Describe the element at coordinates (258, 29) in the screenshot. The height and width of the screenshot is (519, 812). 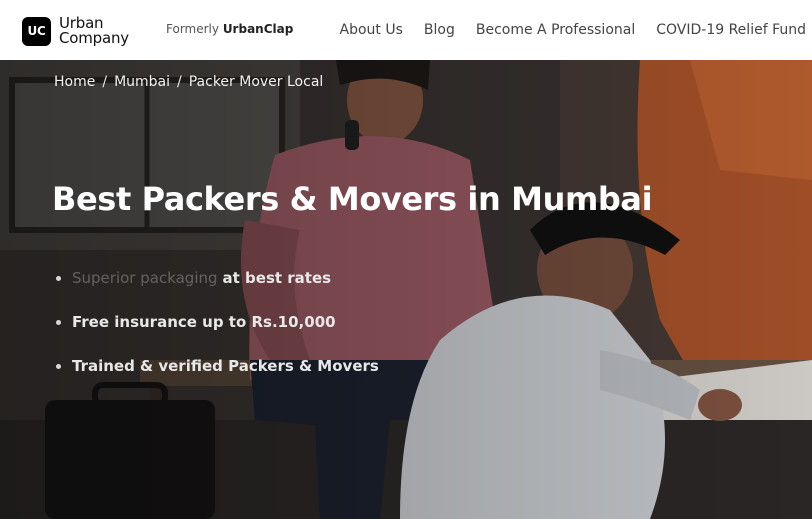
I see `formerly-brand: UrbanClap` at that location.